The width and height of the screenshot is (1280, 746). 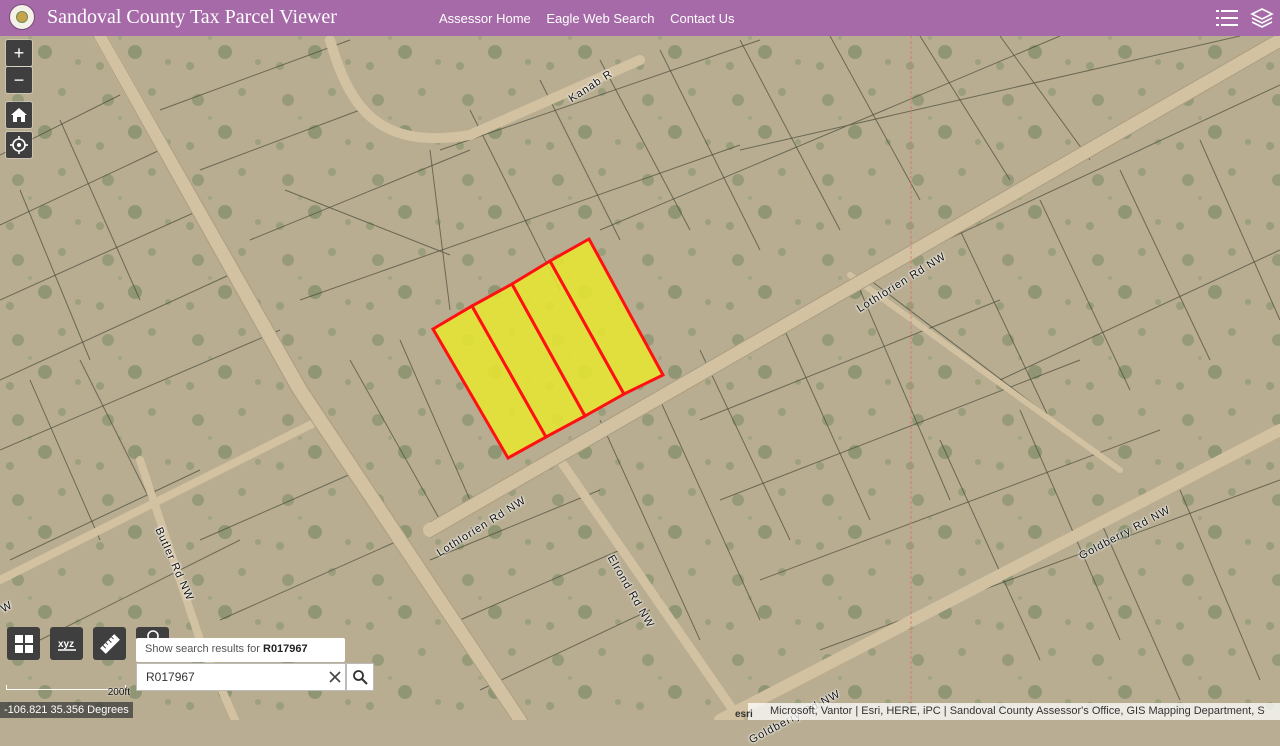 What do you see at coordinates (600, 18) in the screenshot?
I see `nav-eagle-web-search: Eagle Web Search` at bounding box center [600, 18].